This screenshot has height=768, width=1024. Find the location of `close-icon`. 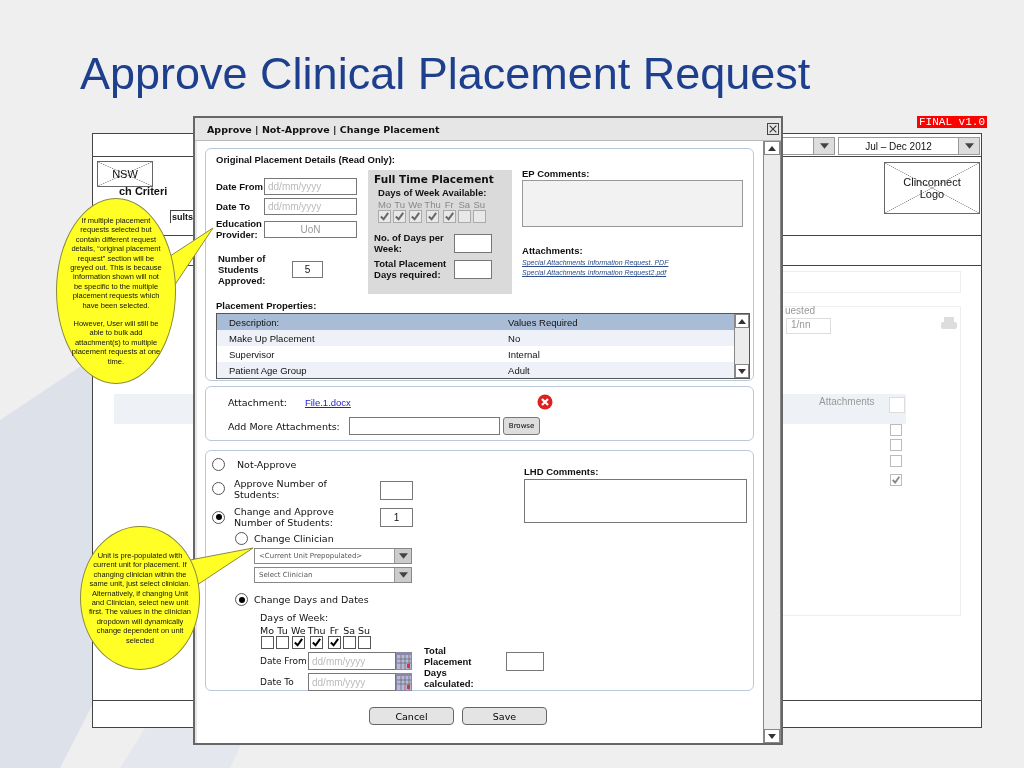

close-icon is located at coordinates (773, 129).